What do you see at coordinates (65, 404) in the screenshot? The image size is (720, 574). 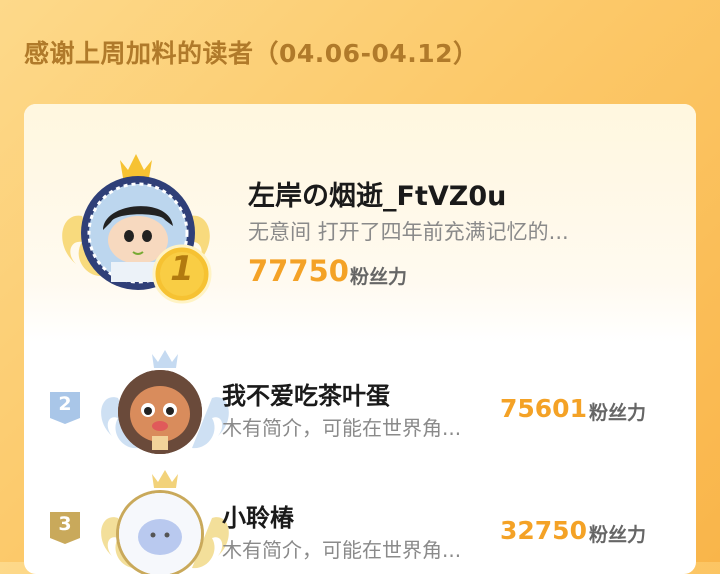 I see `rank-number: 2` at bounding box center [65, 404].